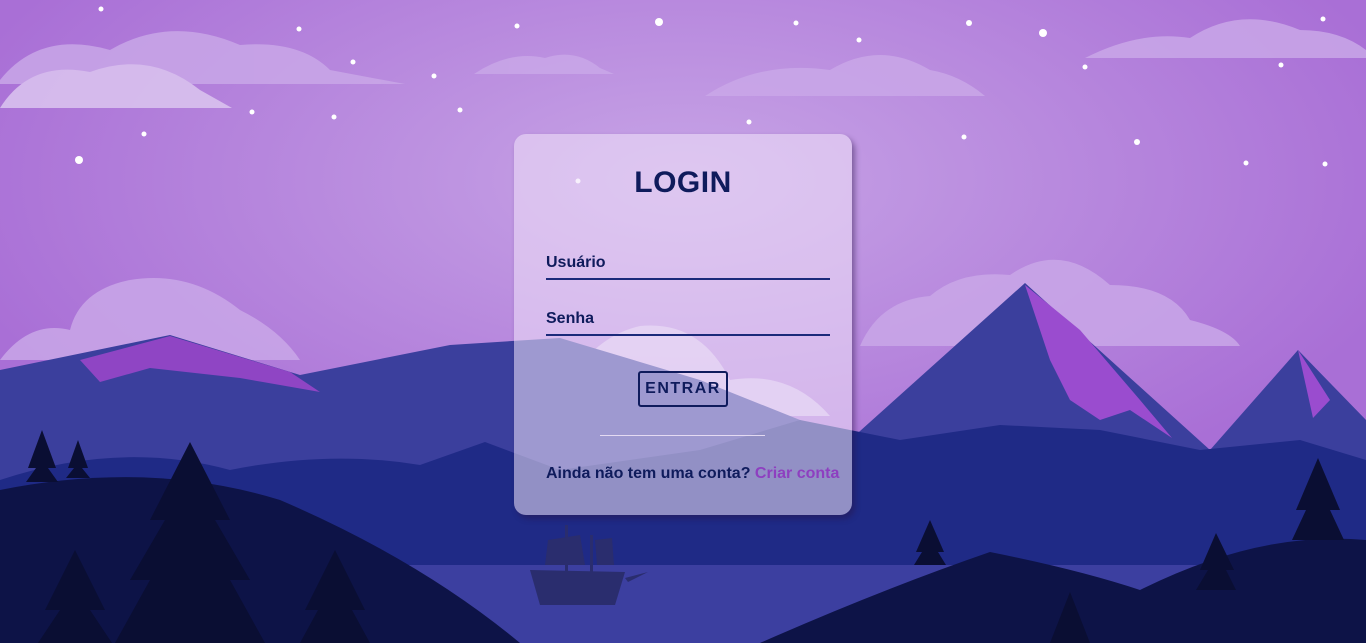  What do you see at coordinates (688, 320) in the screenshot?
I see `password-input` at bounding box center [688, 320].